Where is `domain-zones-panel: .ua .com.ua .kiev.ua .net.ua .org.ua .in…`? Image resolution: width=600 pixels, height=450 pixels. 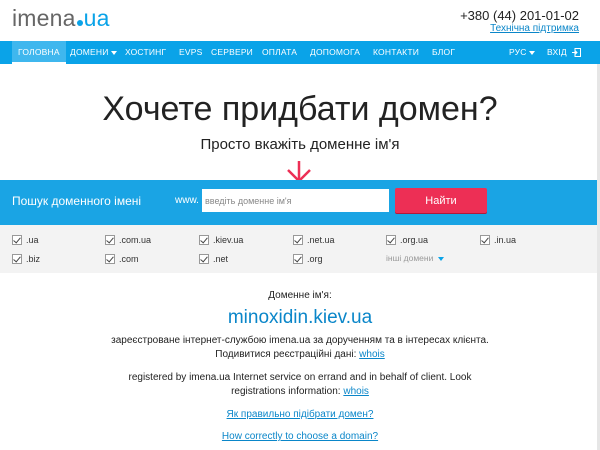 domain-zones-panel: .ua .com.ua .kiev.ua .net.ua .org.ua .in… is located at coordinates (300, 249).